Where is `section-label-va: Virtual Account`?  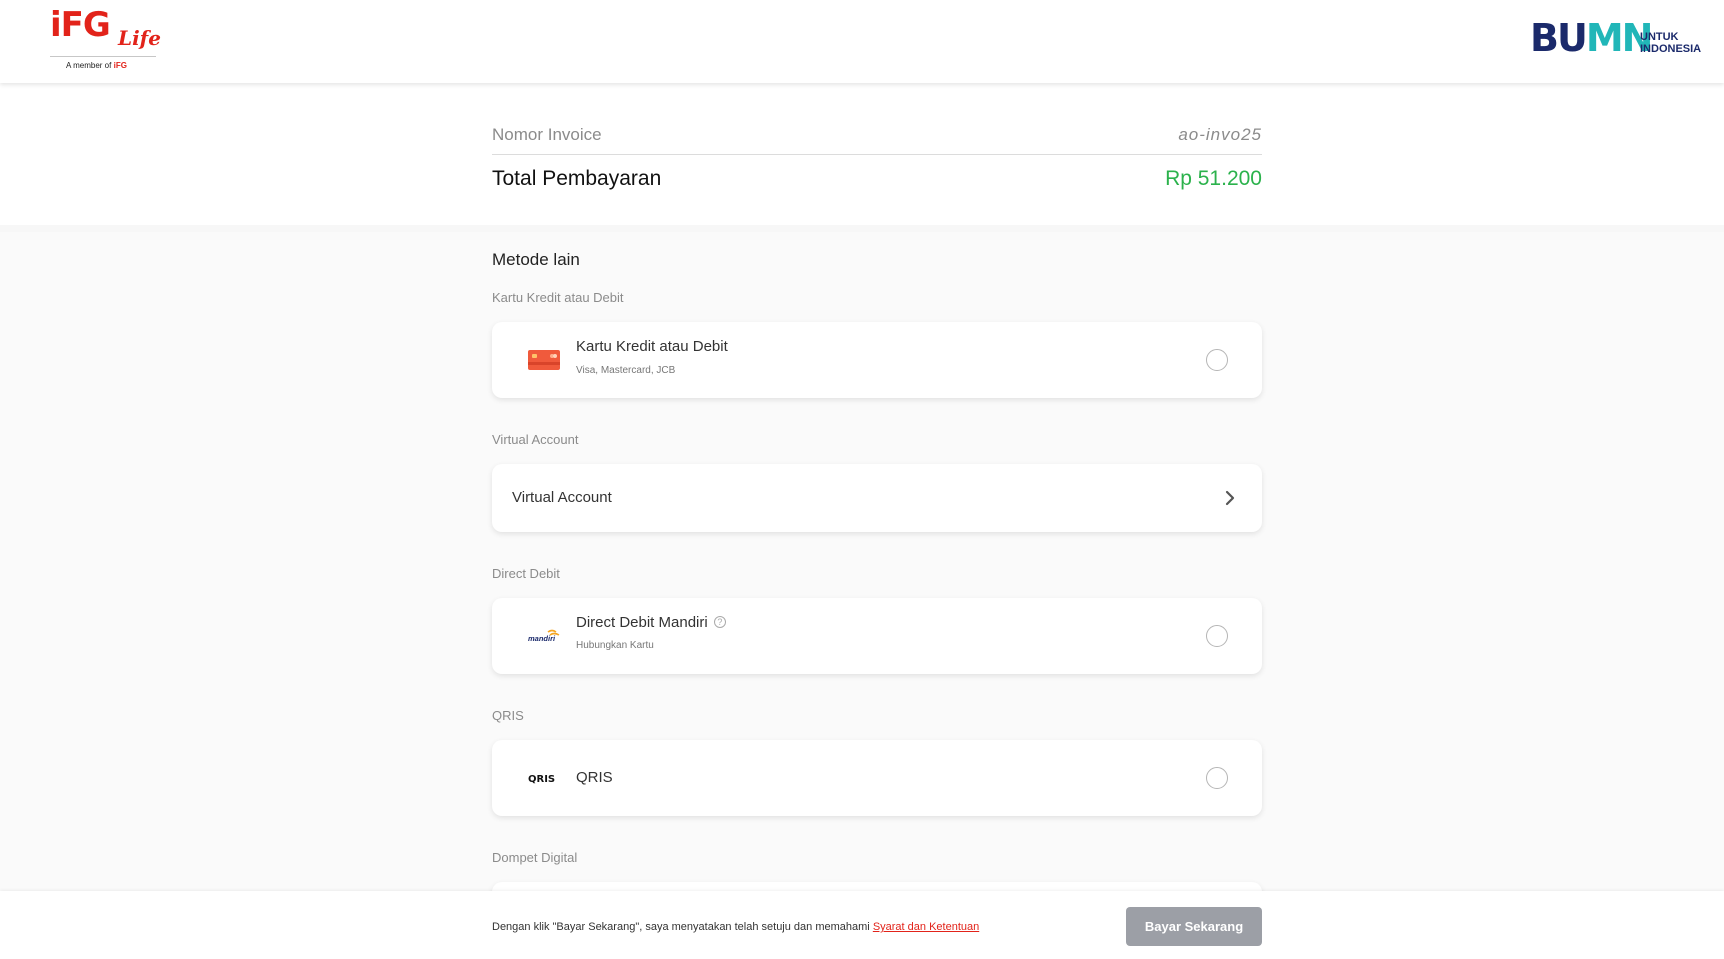
section-label-va: Virtual Account is located at coordinates (535, 439).